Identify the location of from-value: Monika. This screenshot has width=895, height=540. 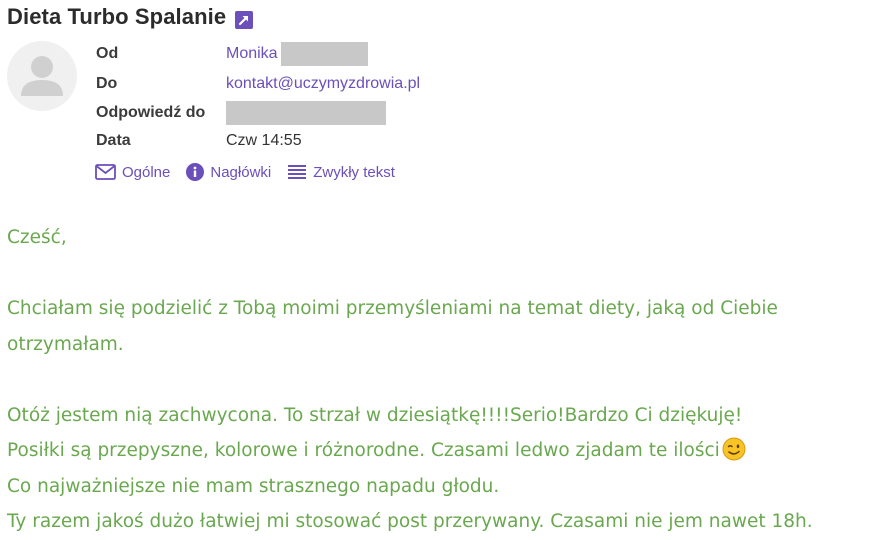
(252, 54).